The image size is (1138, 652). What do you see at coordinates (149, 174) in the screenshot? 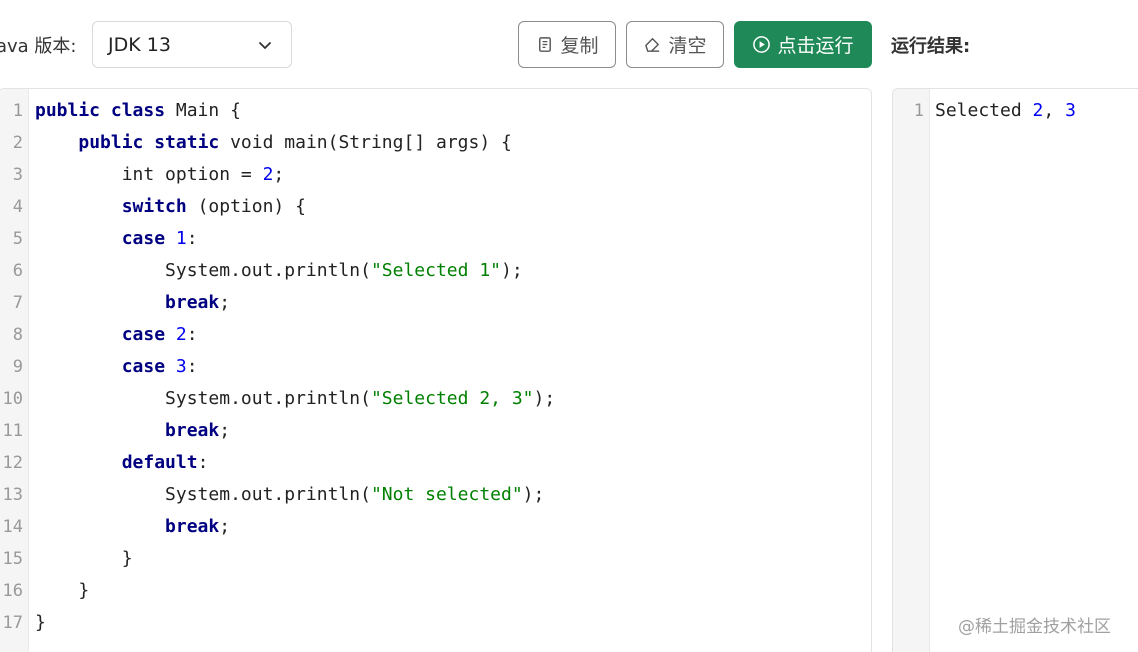
I see `code-token: int option =` at bounding box center [149, 174].